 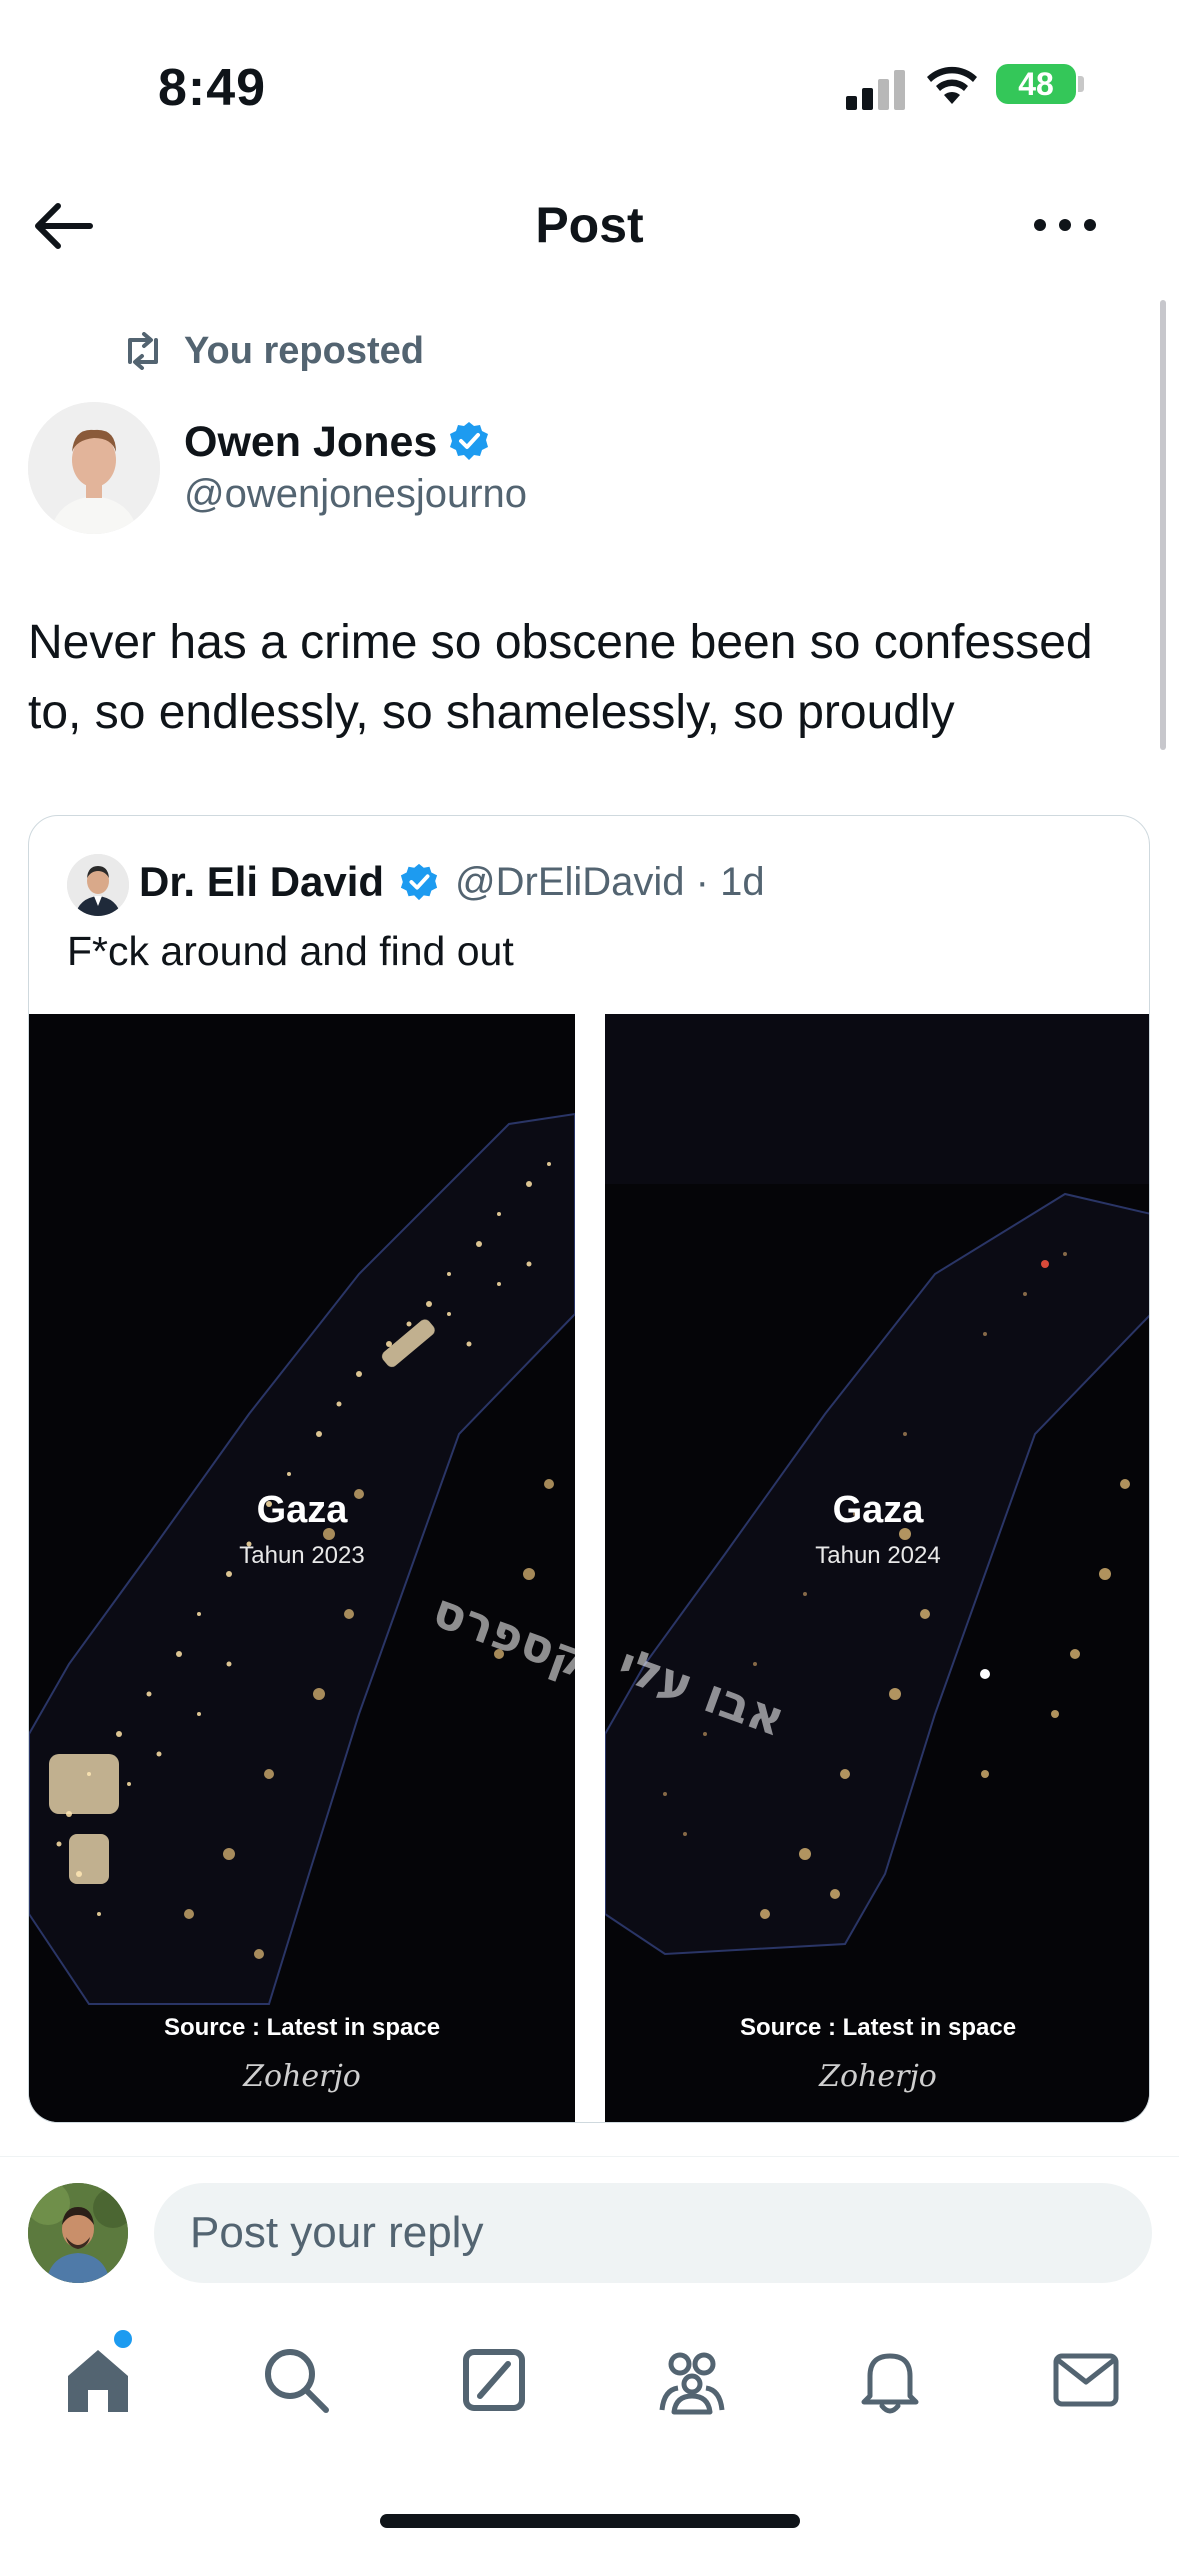 I want to click on search-icon, so click(x=296, y=2380).